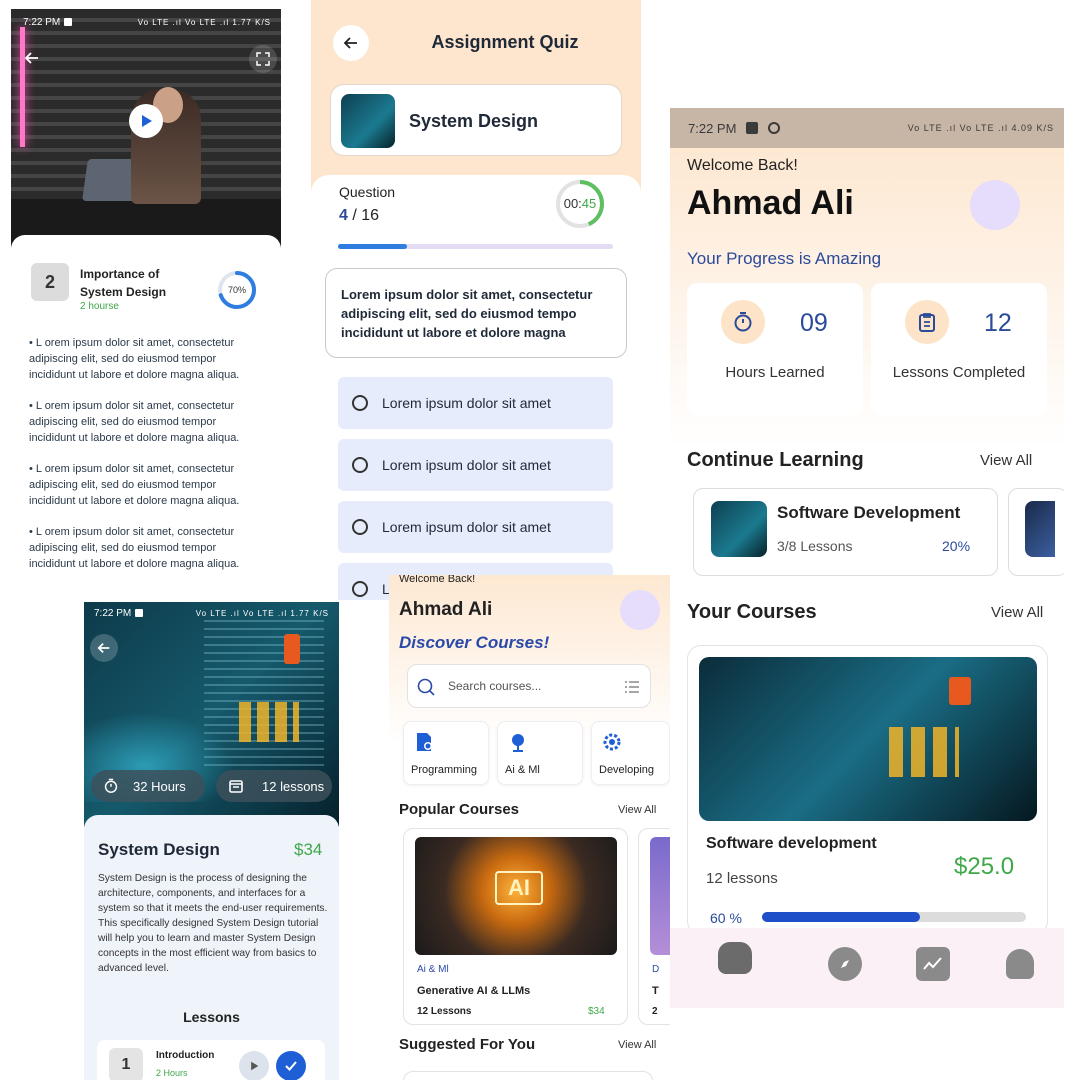 The image size is (1080, 1080). I want to click on question-counter: 4 / 16, so click(359, 216).